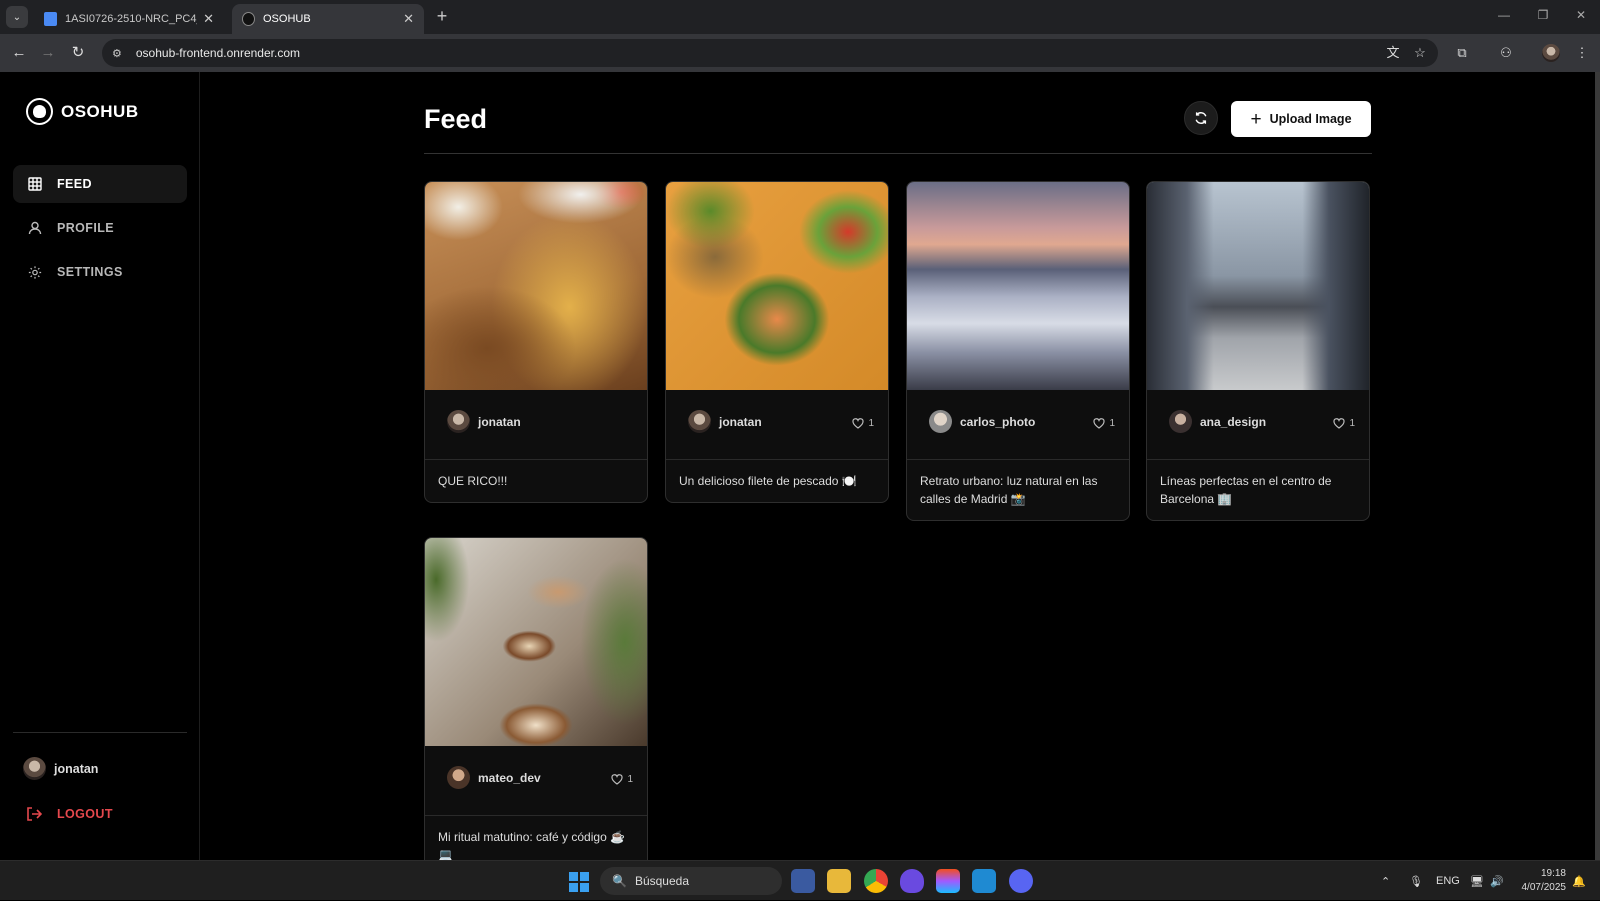 The height and width of the screenshot is (901, 1600). What do you see at coordinates (78, 53) in the screenshot?
I see `reload-icon: ↻` at bounding box center [78, 53].